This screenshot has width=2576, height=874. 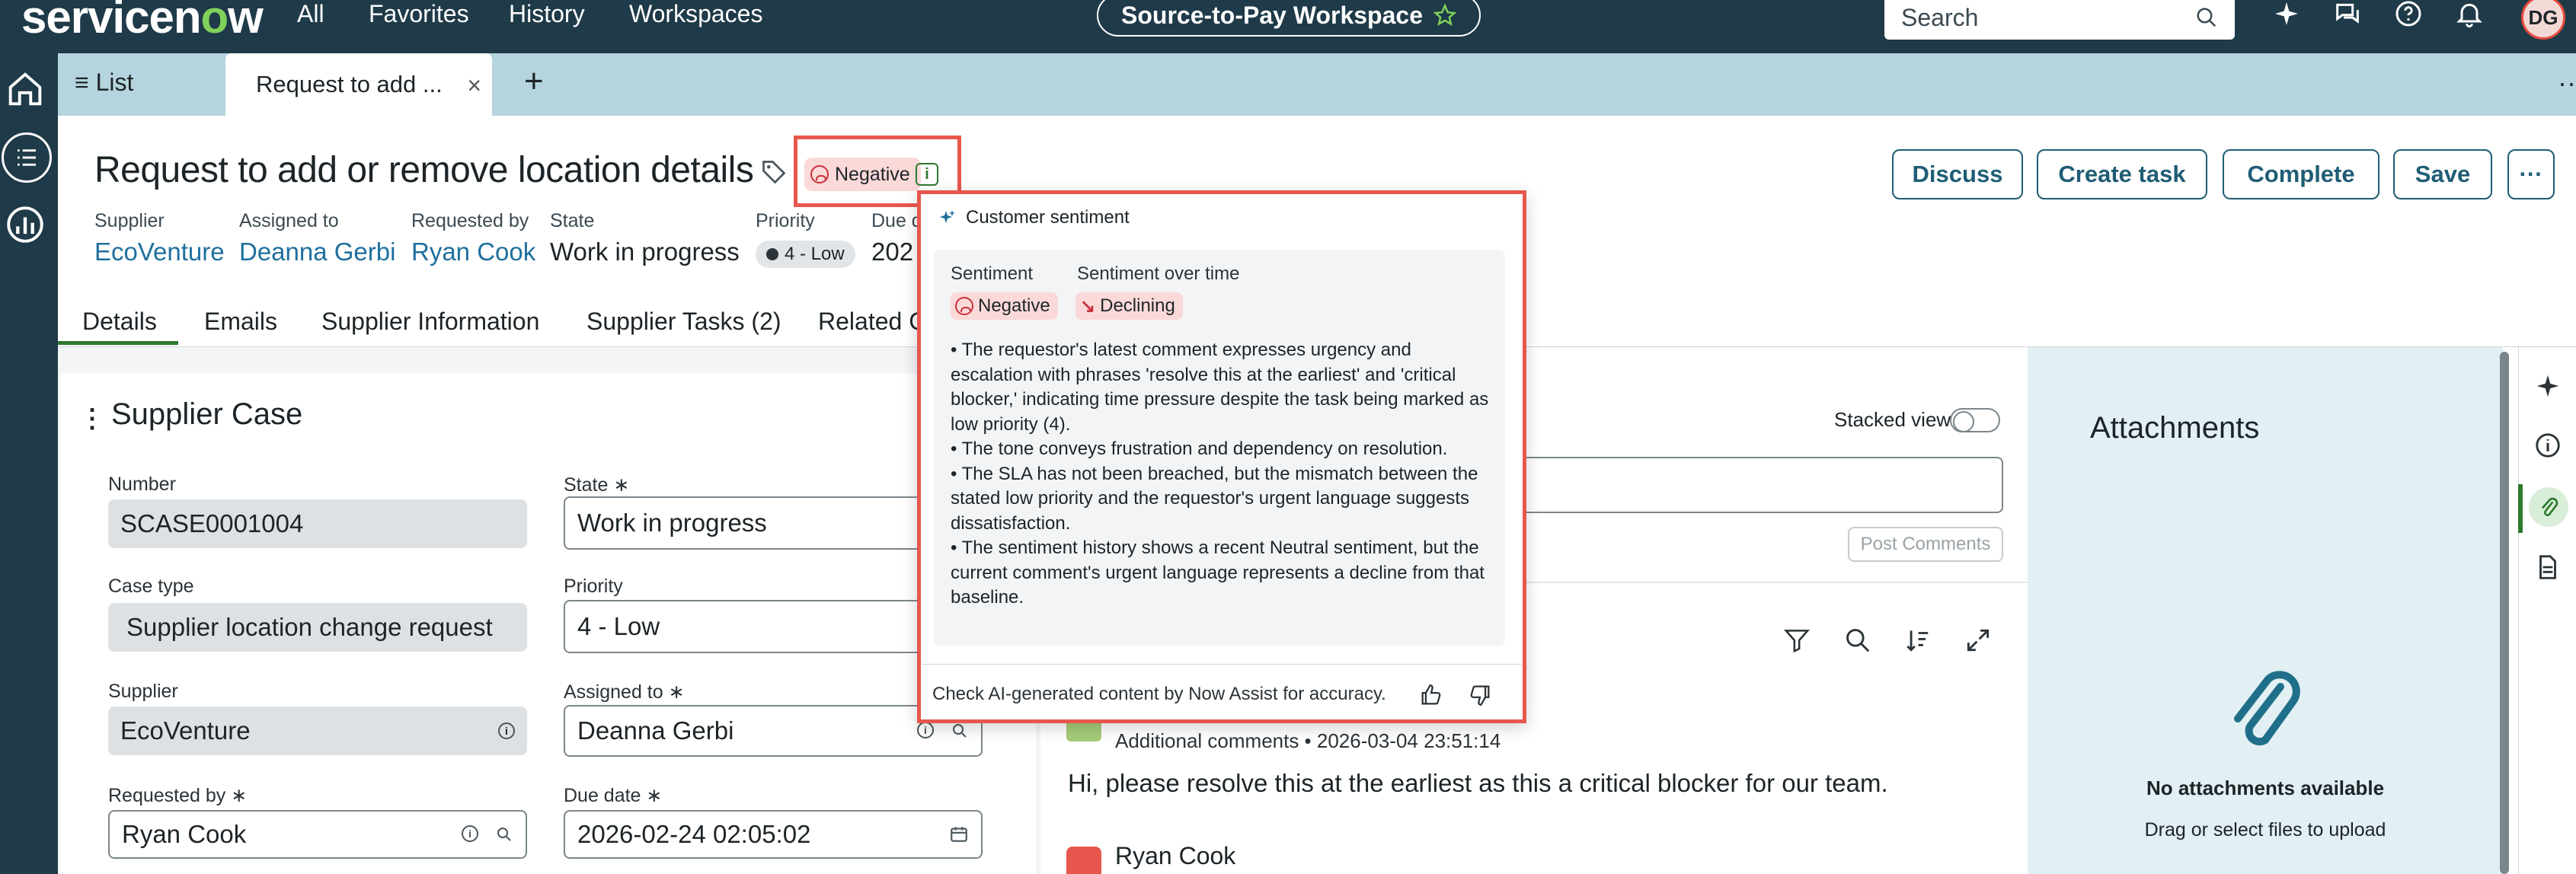 What do you see at coordinates (1138, 305) in the screenshot?
I see `trend-value: Declining` at bounding box center [1138, 305].